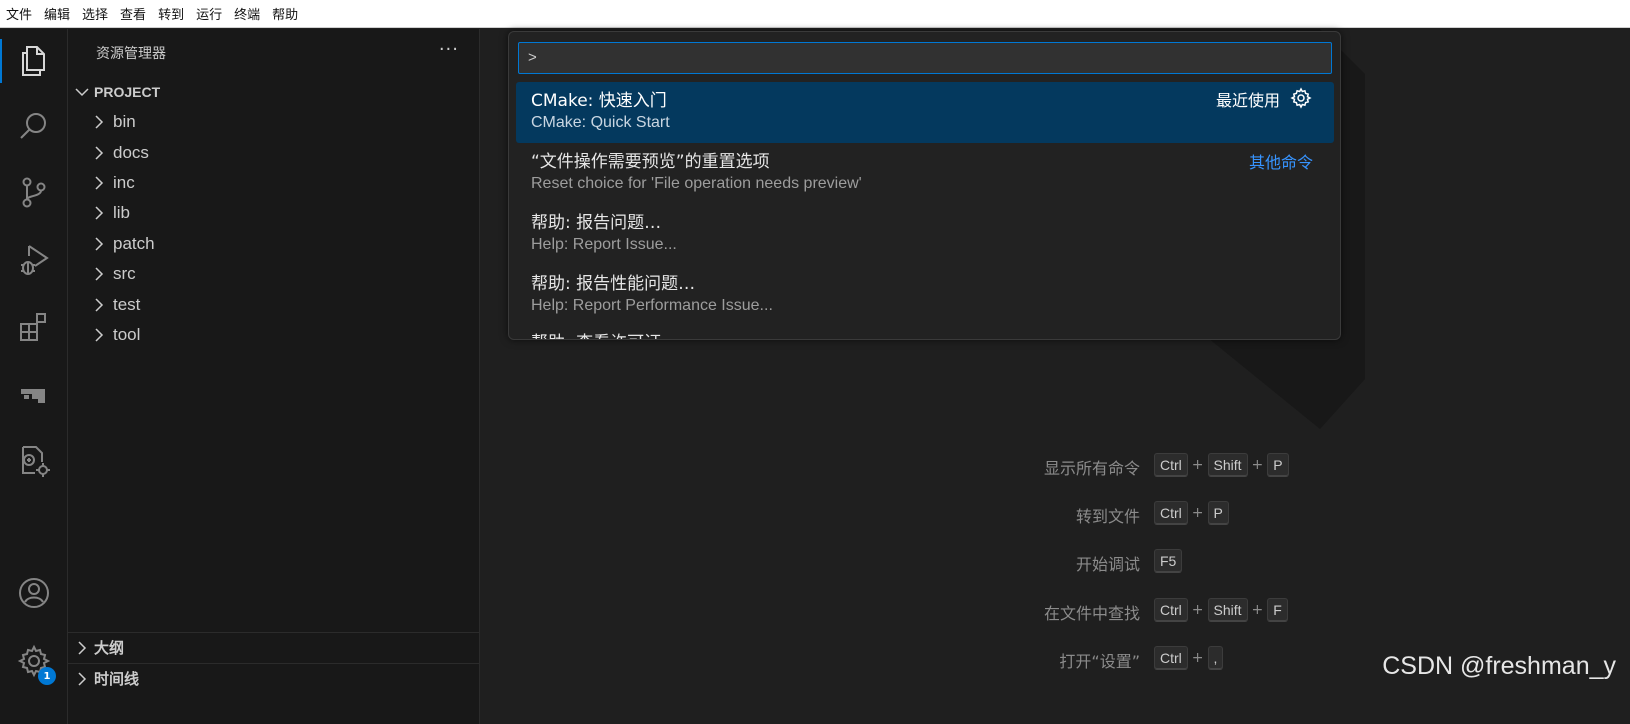 Image resolution: width=1630 pixels, height=724 pixels. What do you see at coordinates (1215, 658) in the screenshot?
I see `key: ,` at bounding box center [1215, 658].